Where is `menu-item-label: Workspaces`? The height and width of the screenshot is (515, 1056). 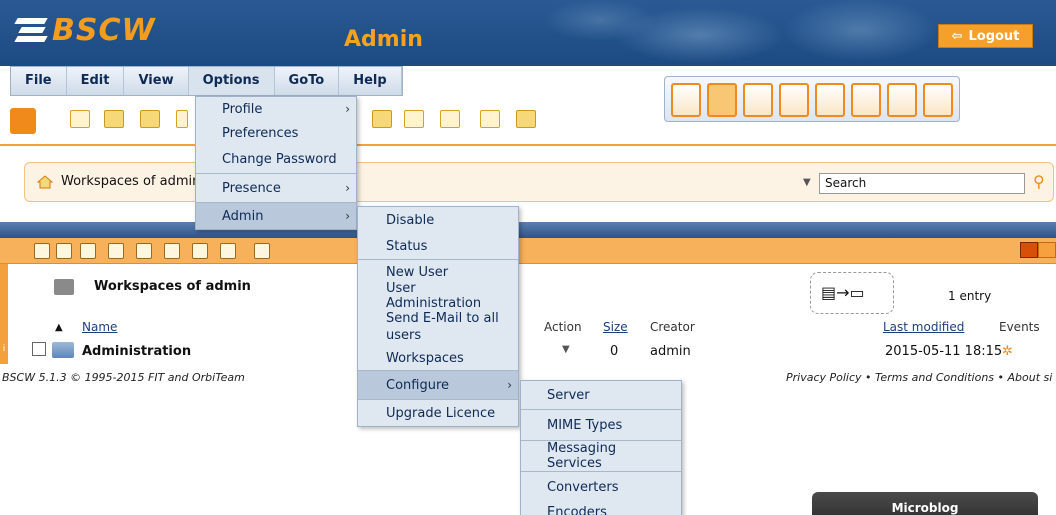 menu-item-label: Workspaces is located at coordinates (425, 358).